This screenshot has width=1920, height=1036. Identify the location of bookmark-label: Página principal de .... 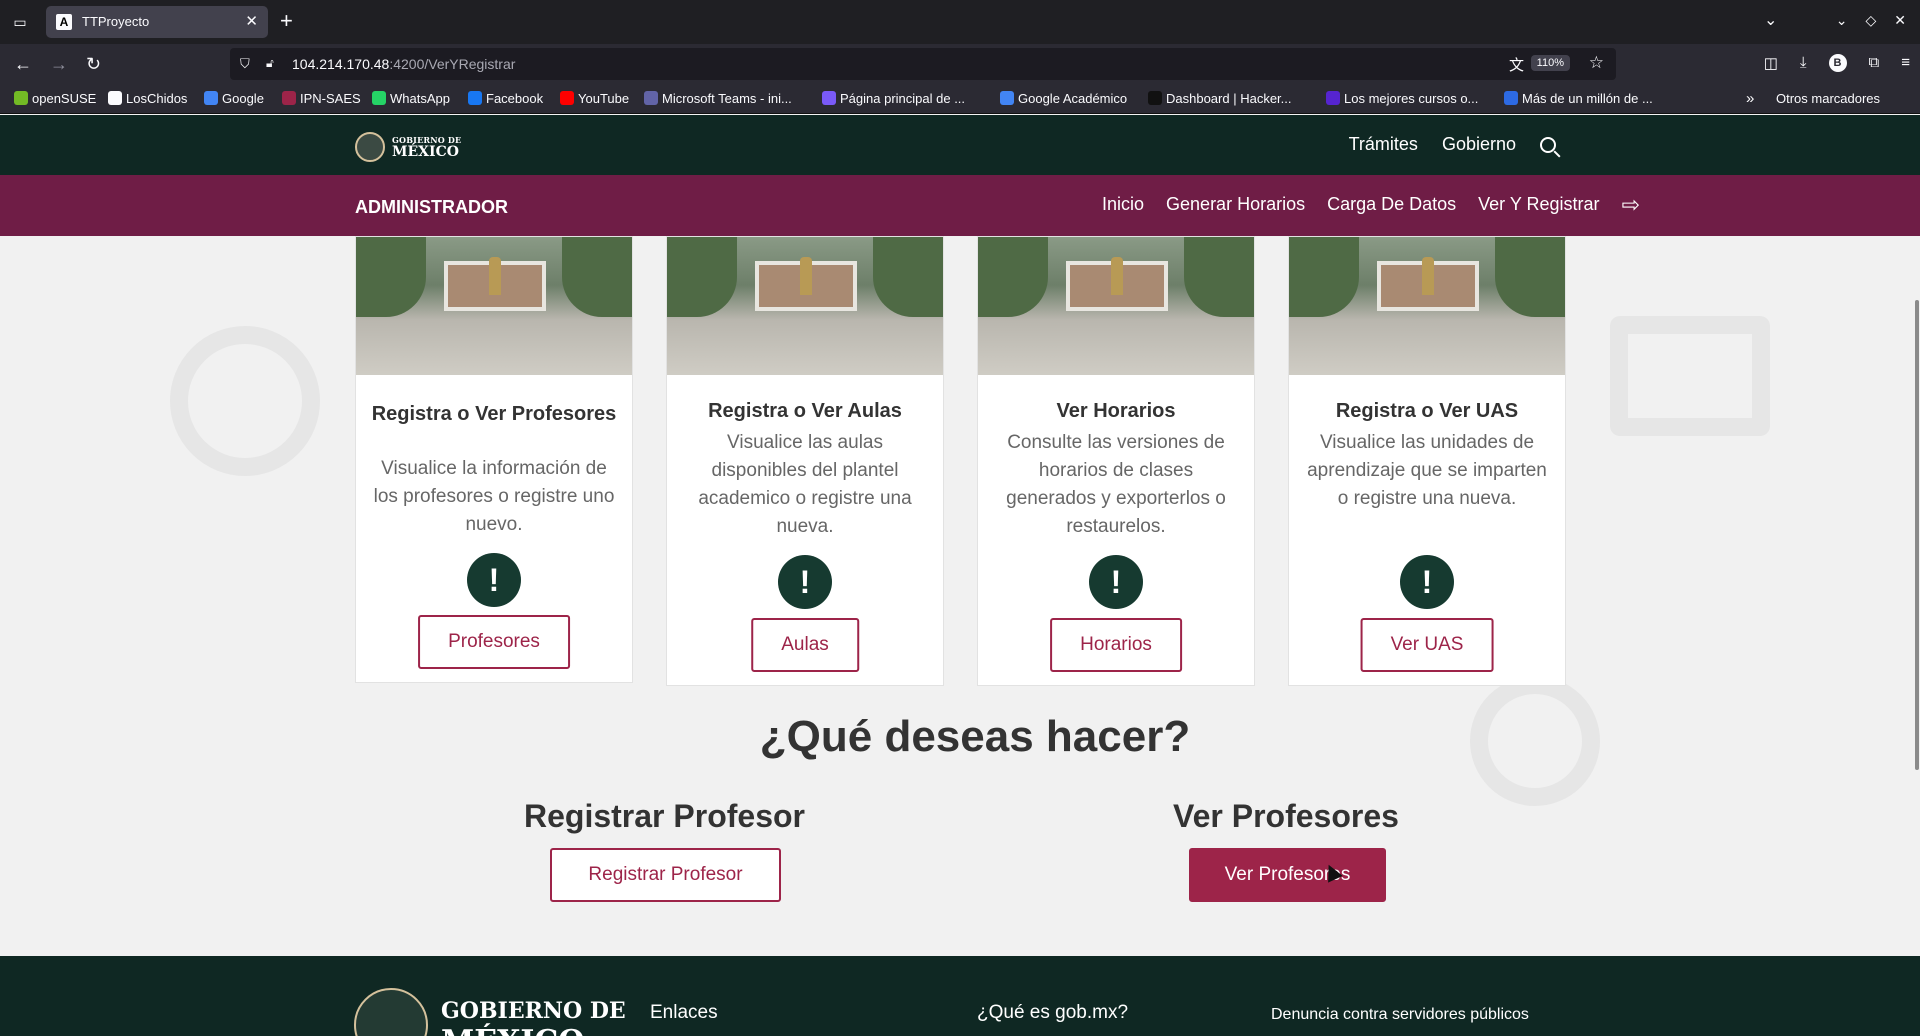
(903, 98).